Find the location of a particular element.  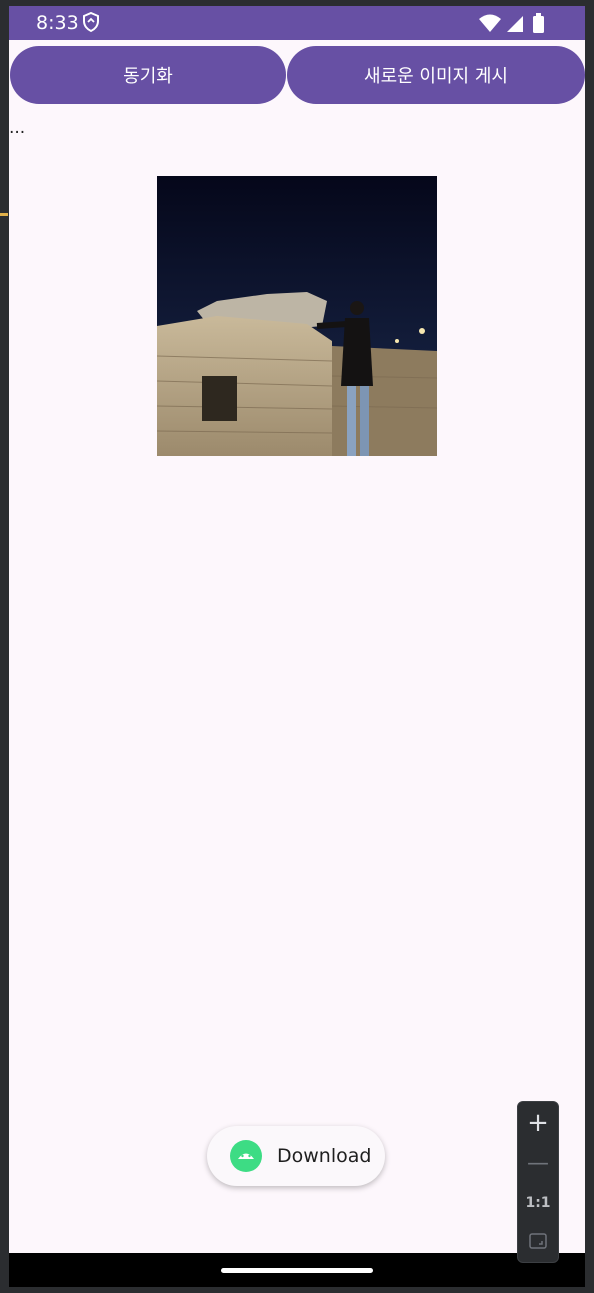

actual-size-button: 1:1 is located at coordinates (538, 1203).